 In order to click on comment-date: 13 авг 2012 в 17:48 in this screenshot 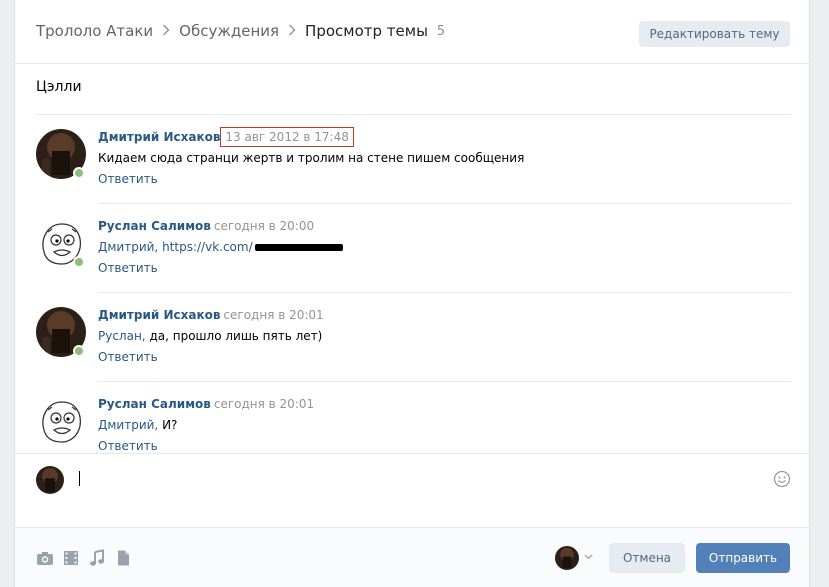, I will do `click(287, 137)`.